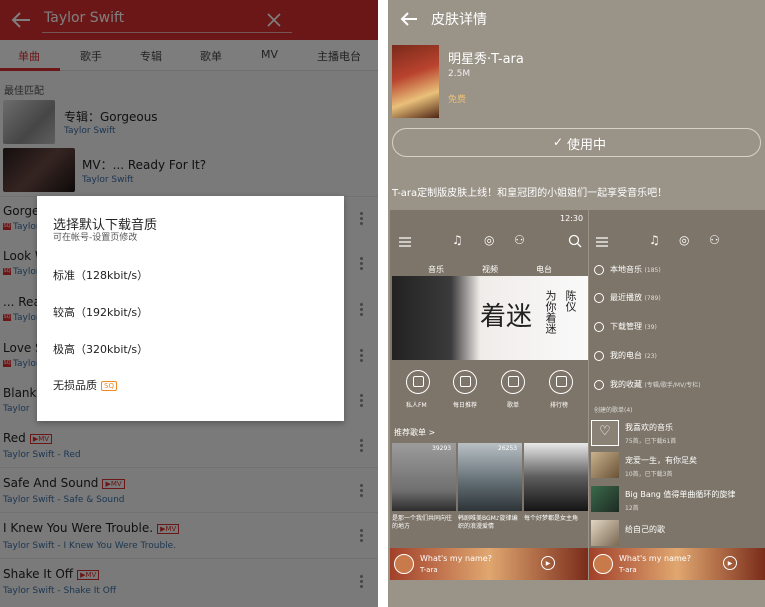 This screenshot has width=765, height=607. Describe the element at coordinates (490, 477) in the screenshot. I see `playlist-cover: 26253` at that location.